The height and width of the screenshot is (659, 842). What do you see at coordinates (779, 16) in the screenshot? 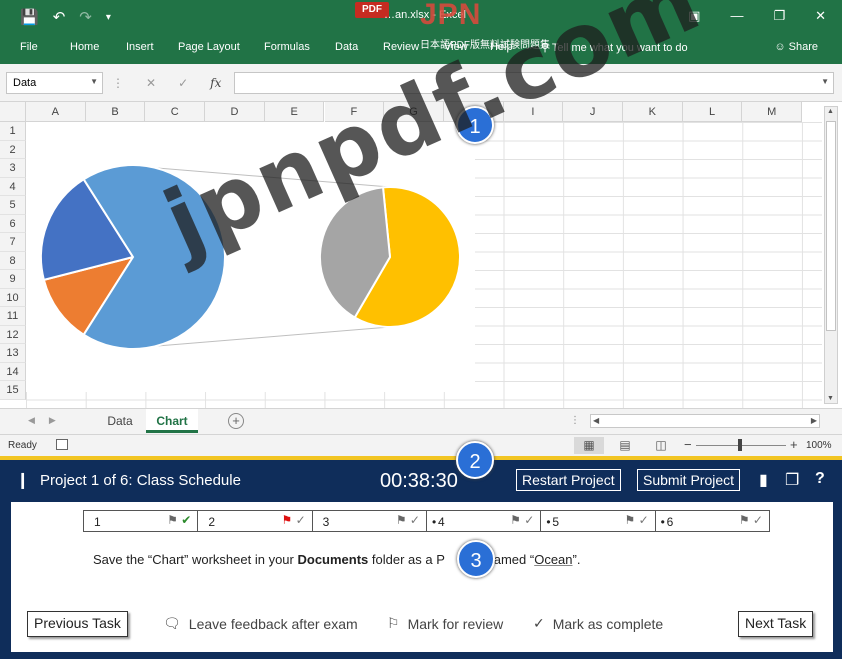
I see `maximize-icon: ❐` at bounding box center [779, 16].